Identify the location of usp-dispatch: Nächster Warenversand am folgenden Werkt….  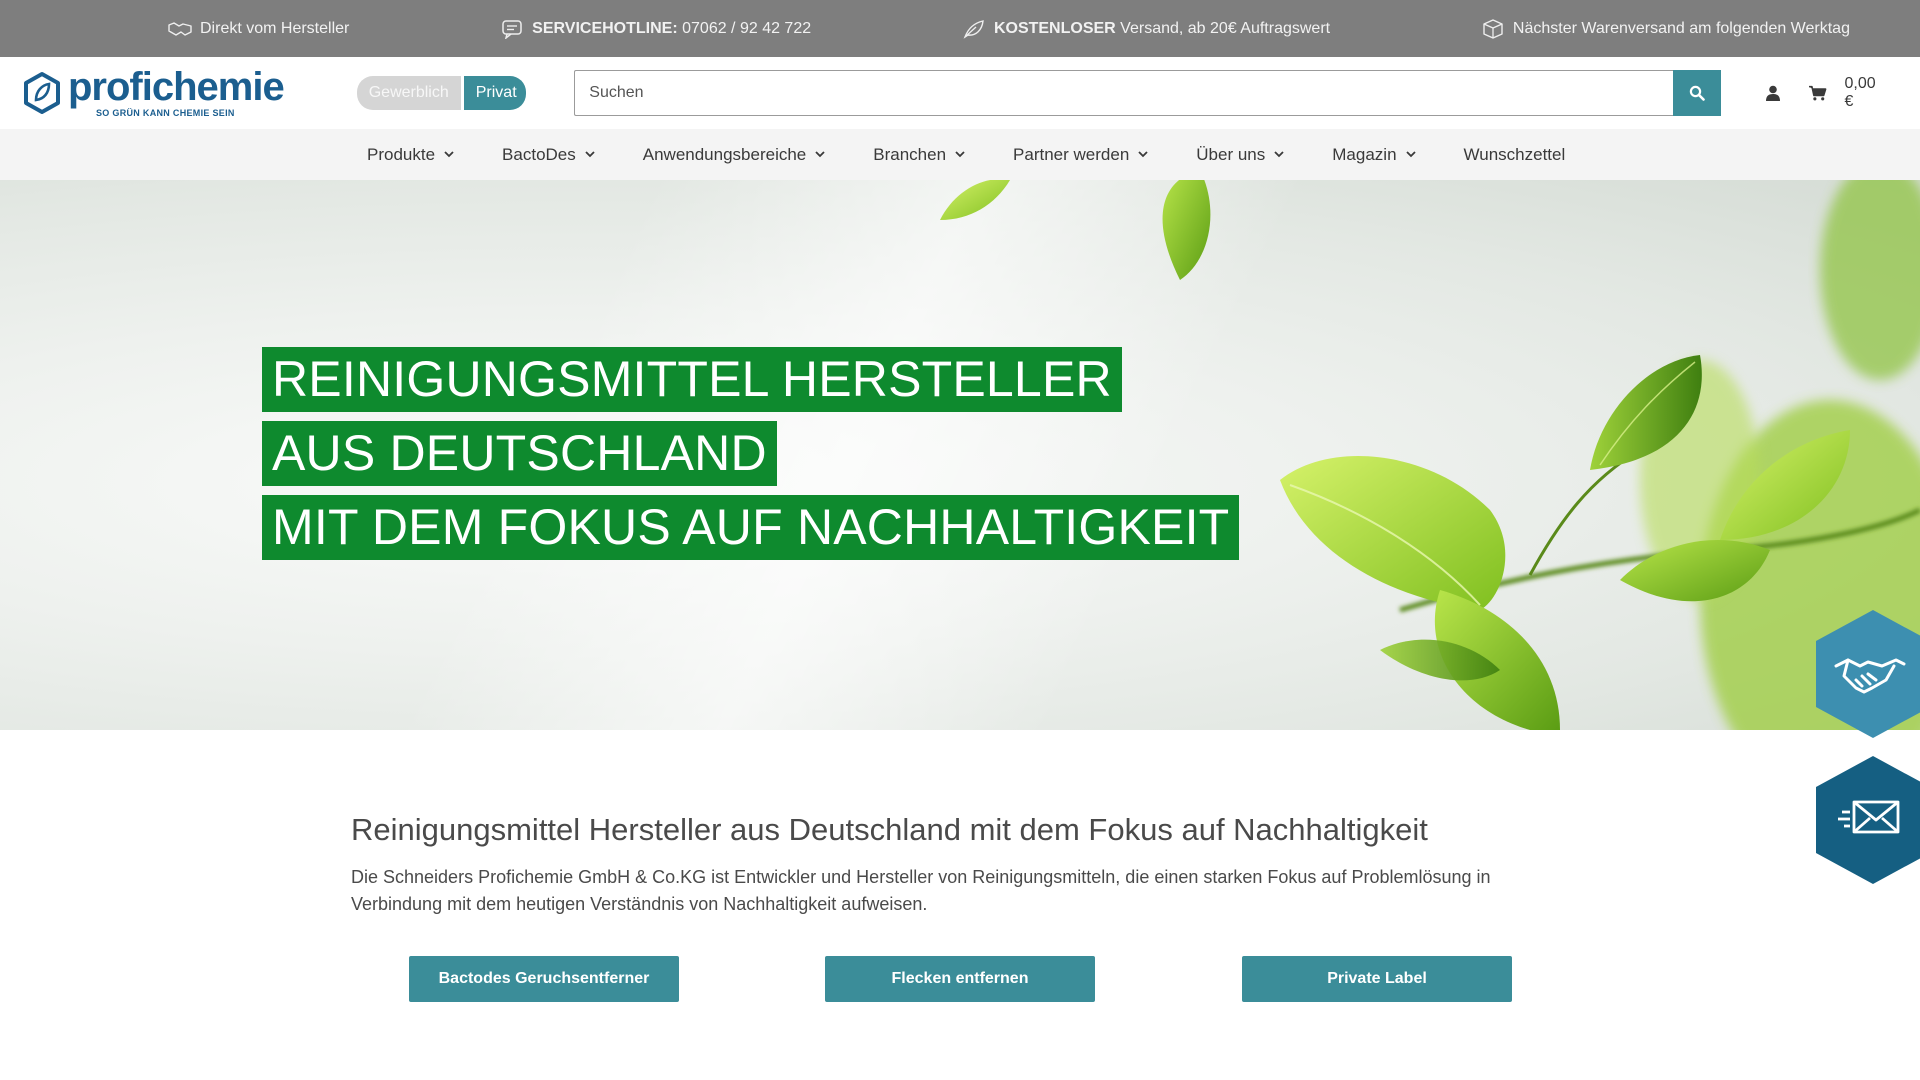
(1665, 28).